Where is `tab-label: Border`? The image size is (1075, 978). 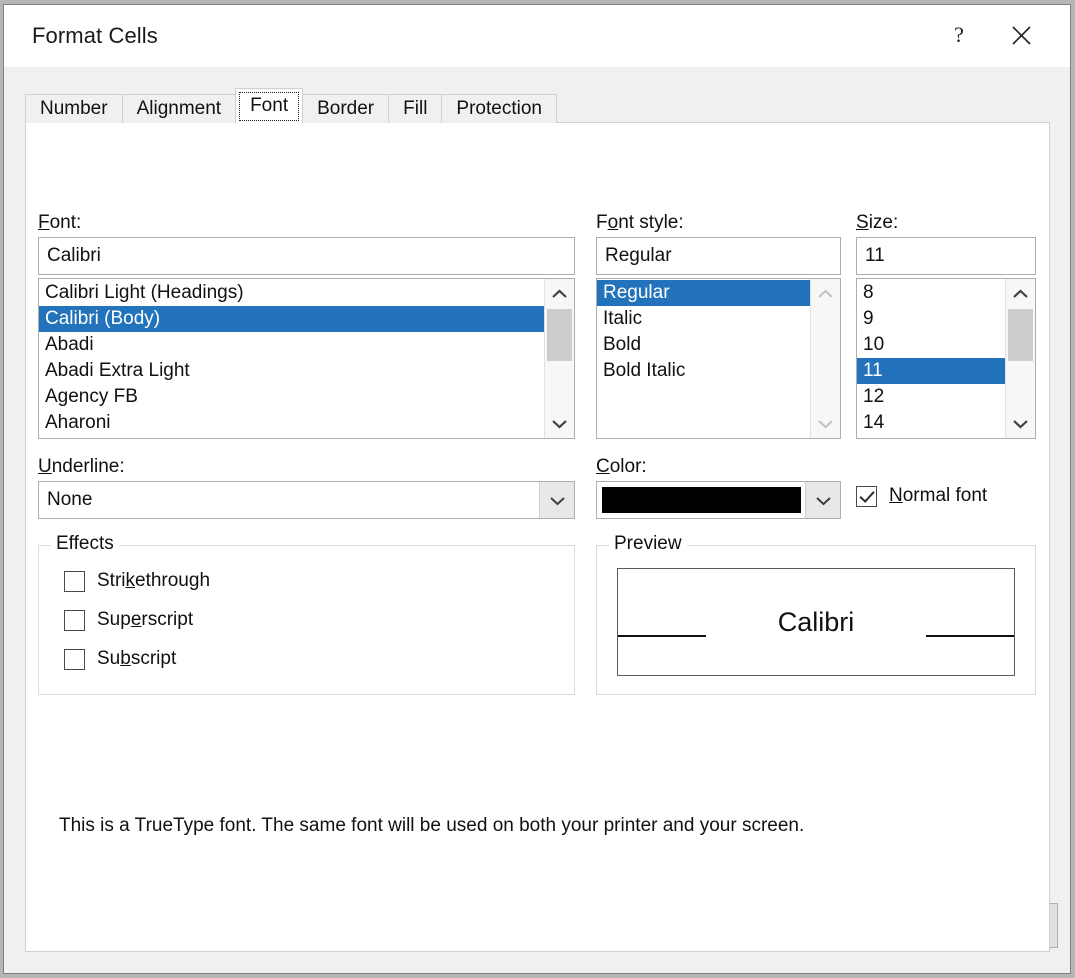 tab-label: Border is located at coordinates (346, 108).